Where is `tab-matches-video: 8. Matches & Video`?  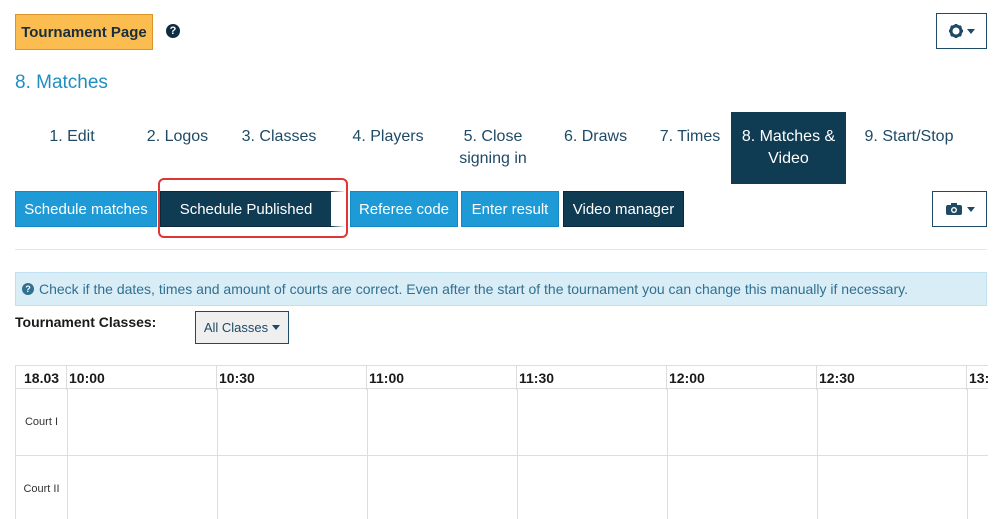 tab-matches-video: 8. Matches & Video is located at coordinates (788, 148).